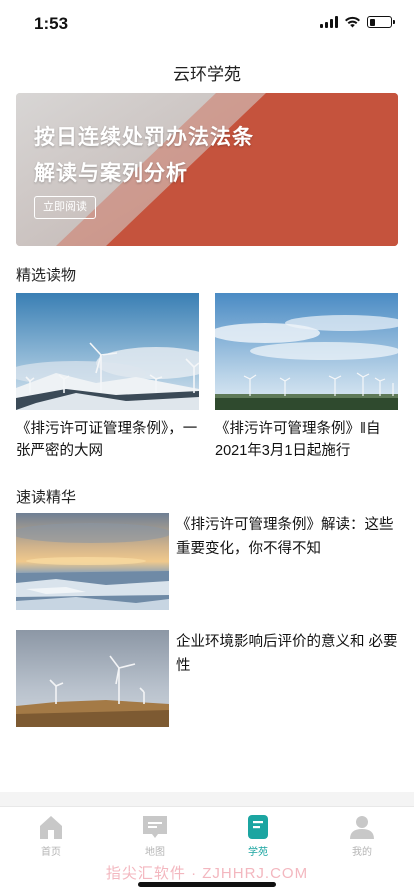 This screenshot has height=896, width=414. Describe the element at coordinates (207, 873) in the screenshot. I see `watermark-text: 指尖汇软件 · ZJHHRJ.COM` at that location.